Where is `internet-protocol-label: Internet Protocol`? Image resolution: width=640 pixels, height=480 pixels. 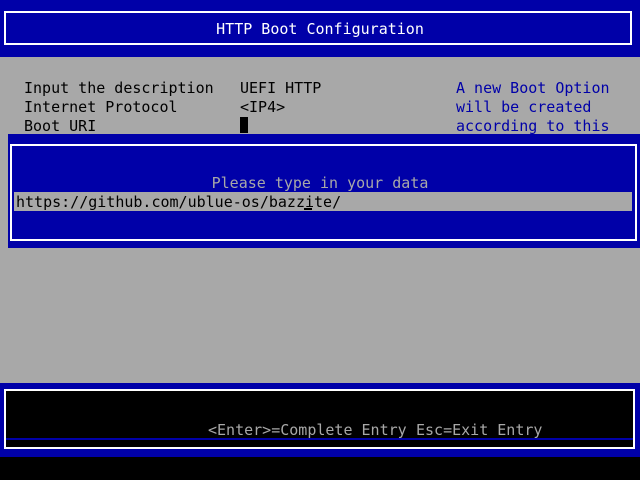 internet-protocol-label: Internet Protocol is located at coordinates (101, 107).